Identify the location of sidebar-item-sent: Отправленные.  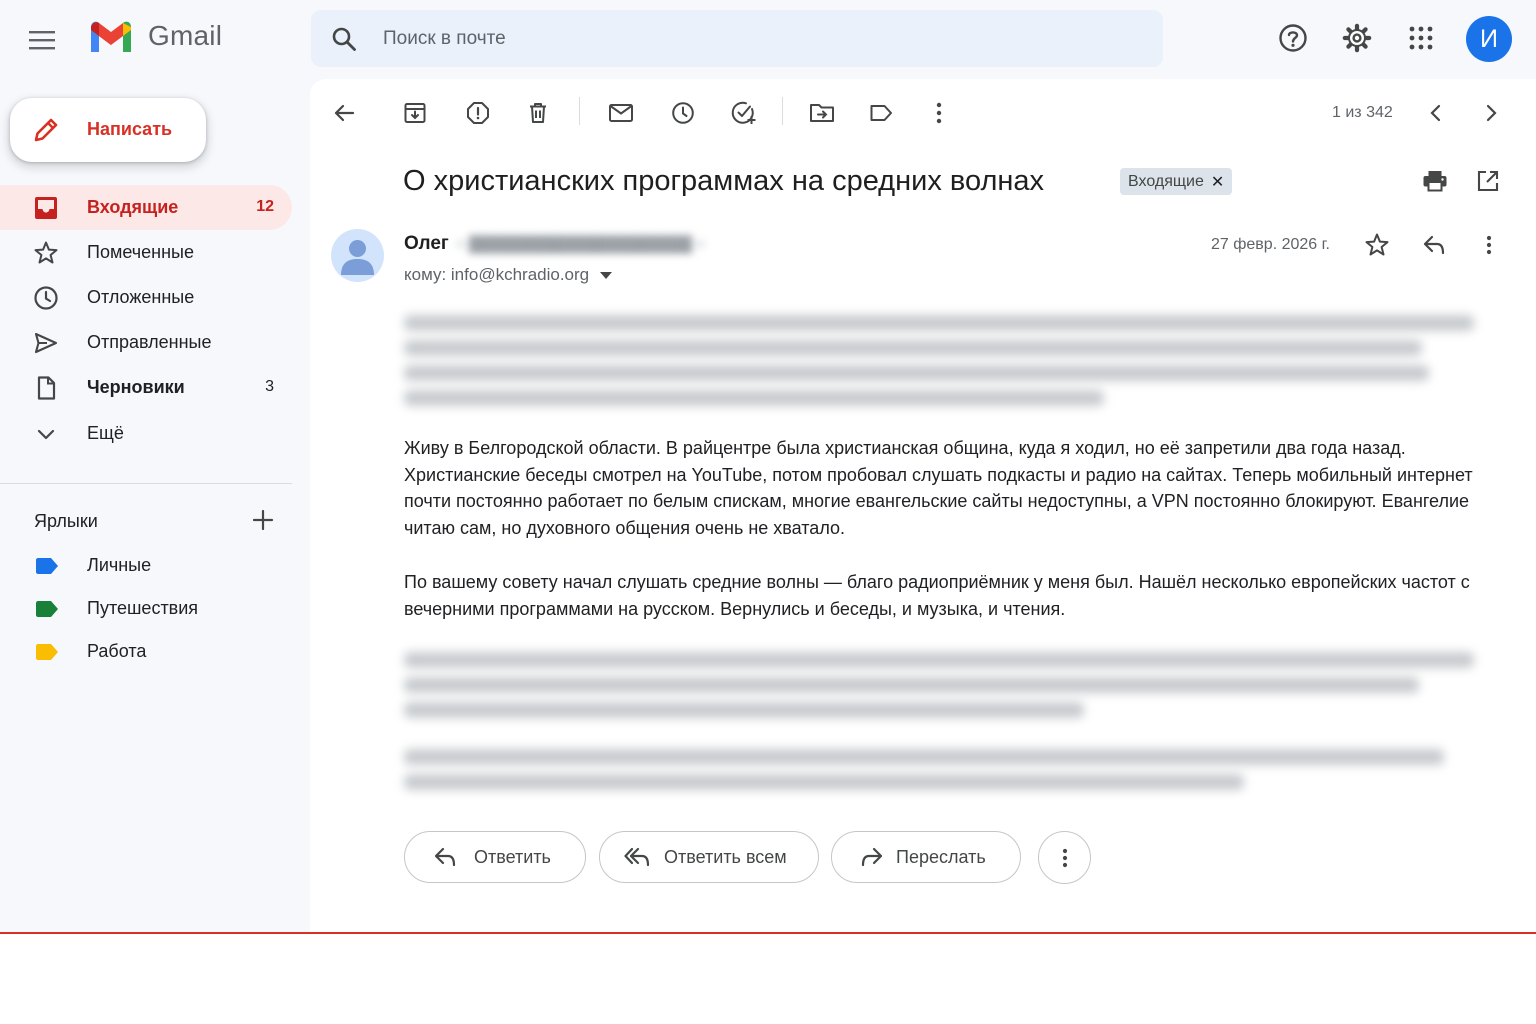
(146, 342).